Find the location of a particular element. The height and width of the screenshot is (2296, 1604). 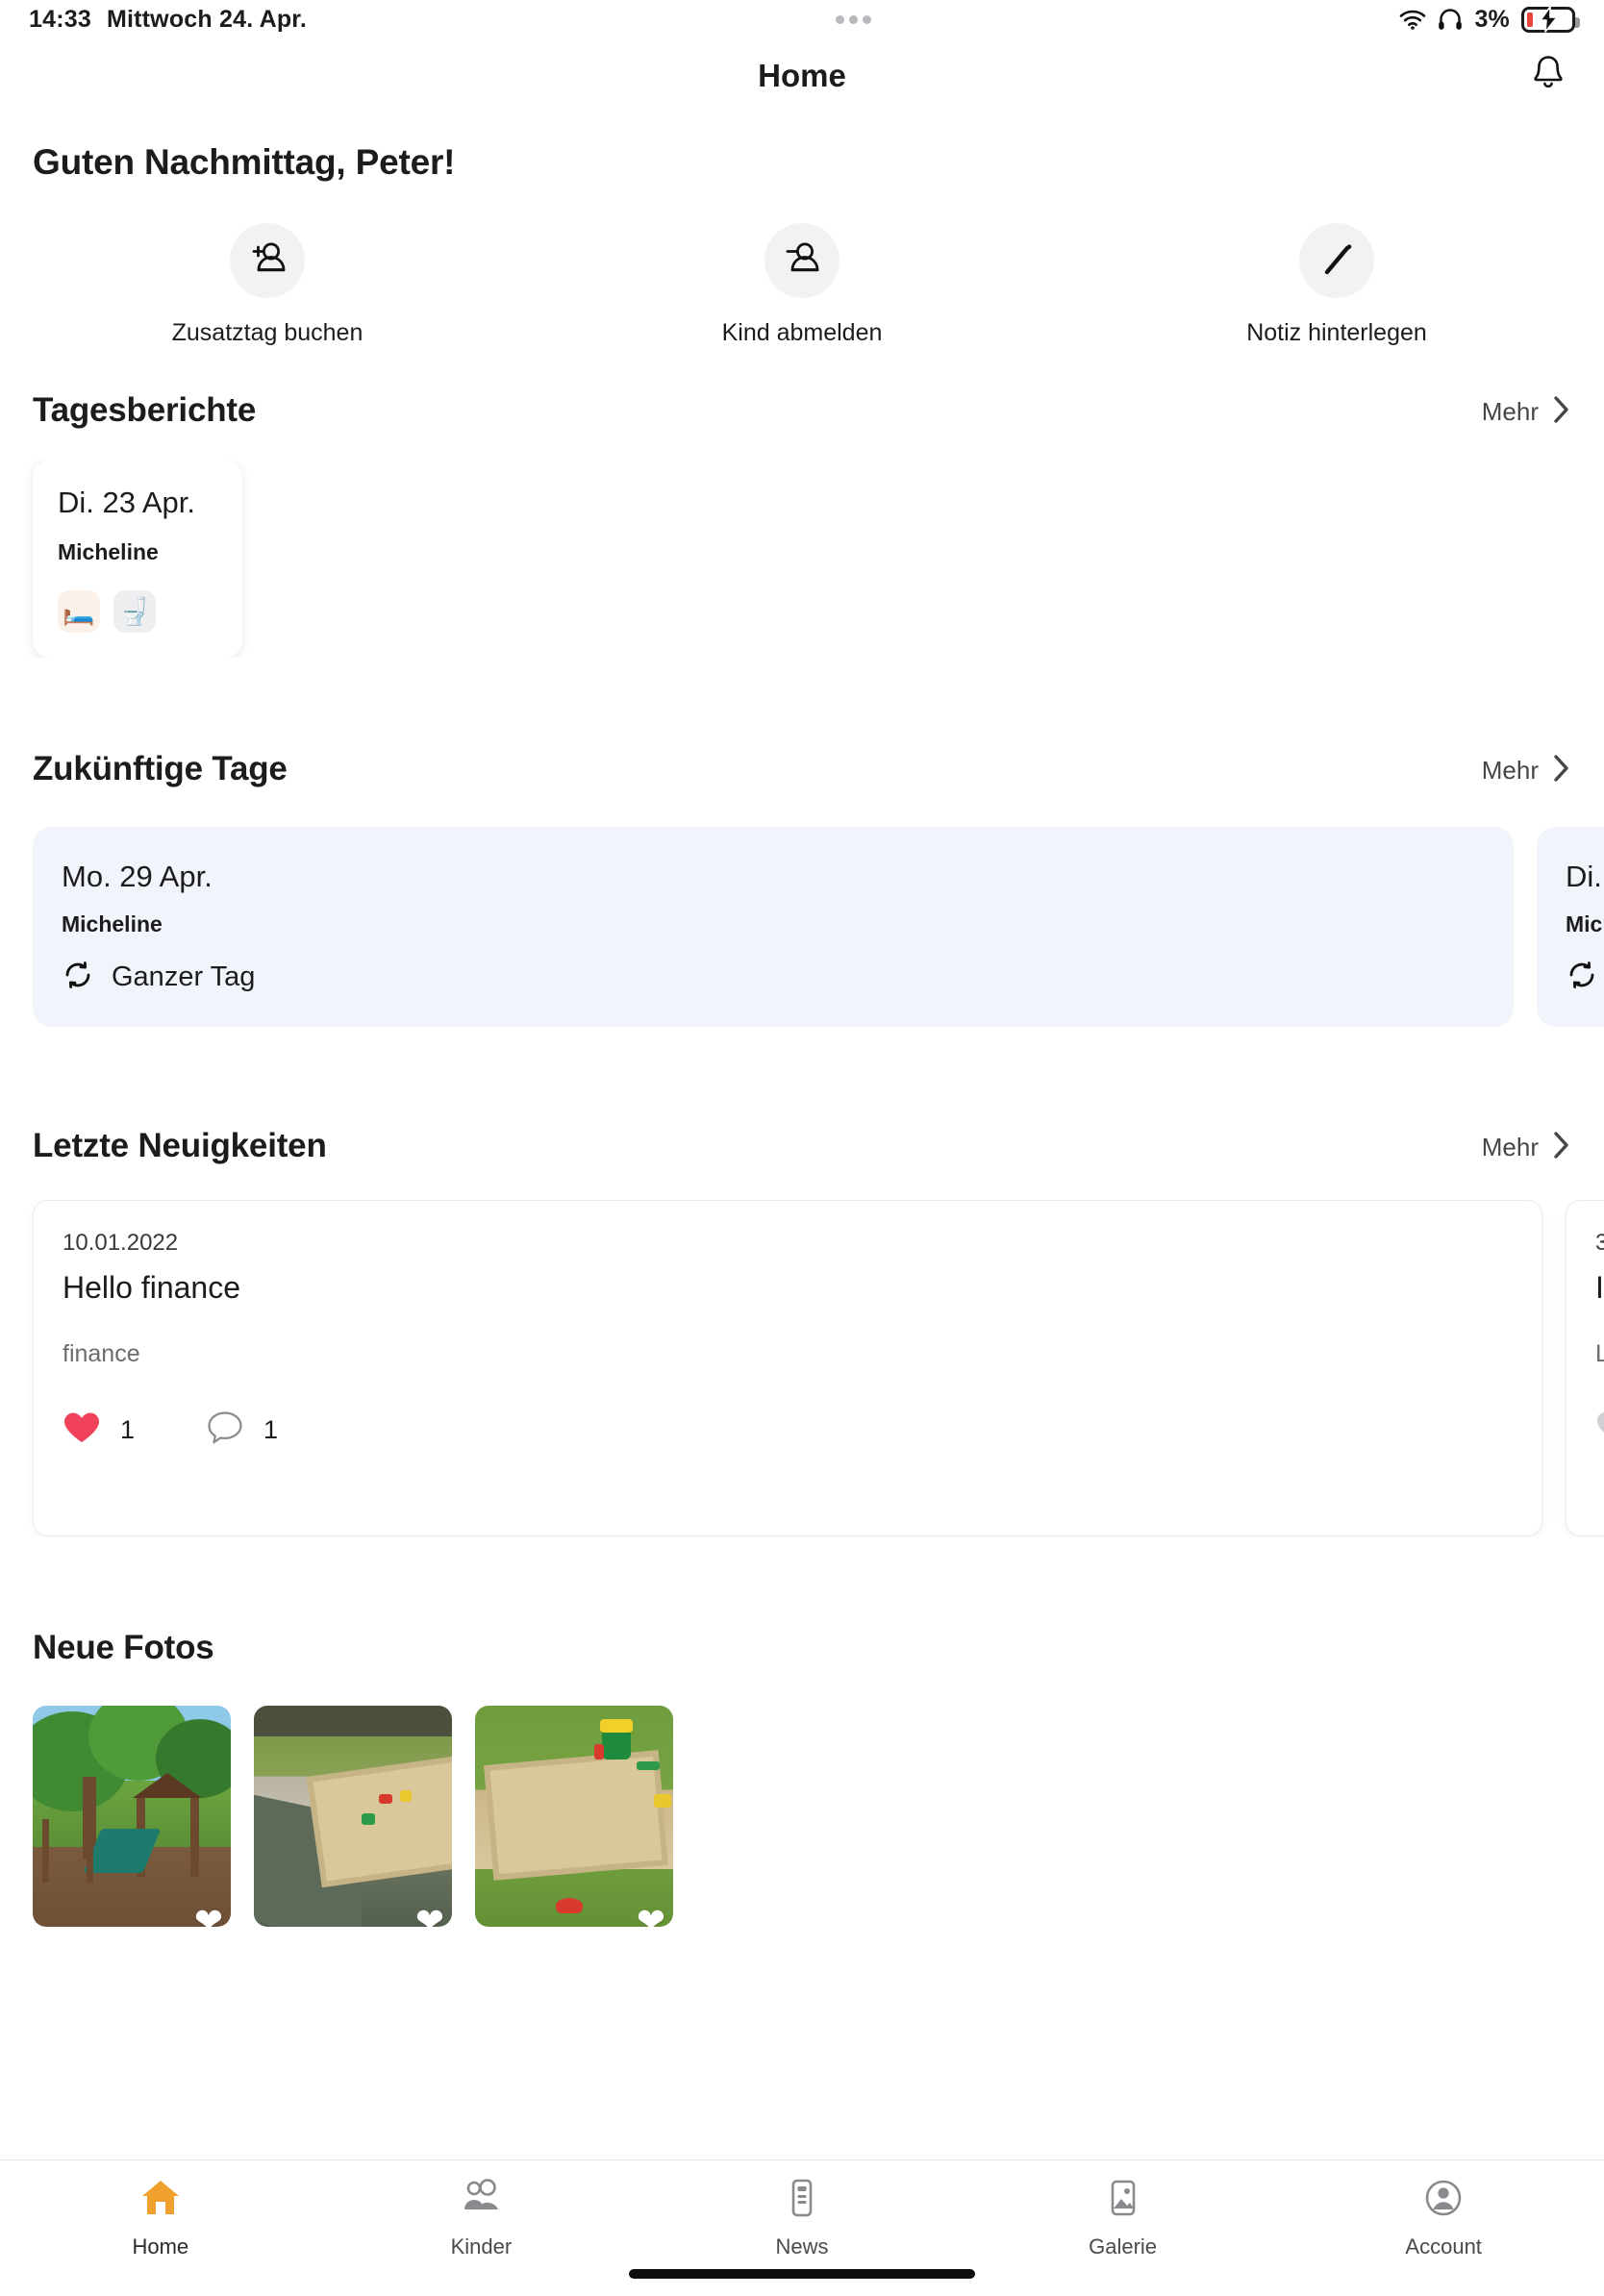

report-emoji-row: 🛏️ 🚽 is located at coordinates (139, 611).